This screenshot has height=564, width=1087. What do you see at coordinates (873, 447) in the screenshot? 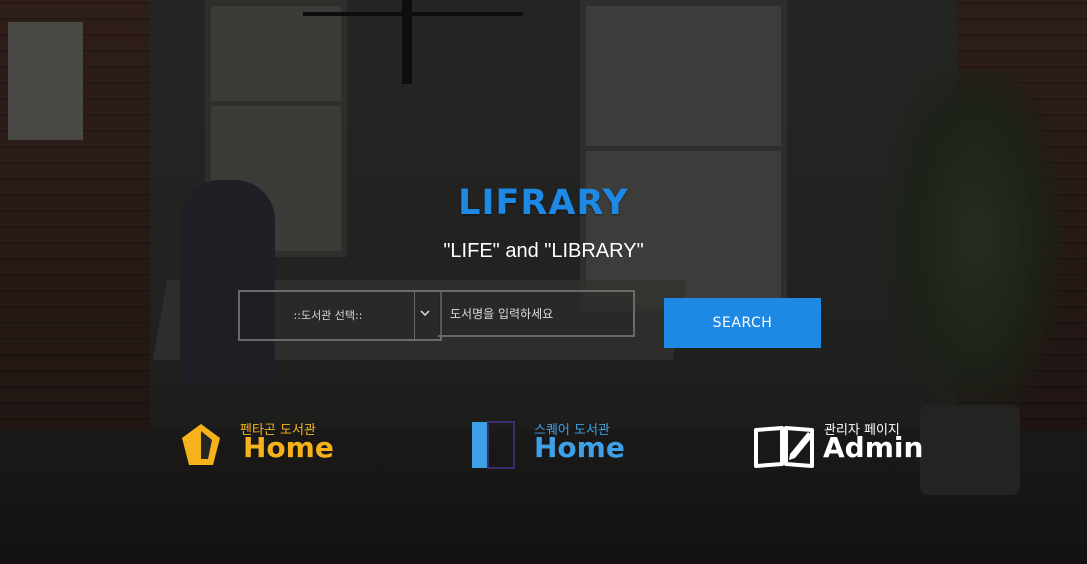
I see `quick-link-label: Admin` at bounding box center [873, 447].